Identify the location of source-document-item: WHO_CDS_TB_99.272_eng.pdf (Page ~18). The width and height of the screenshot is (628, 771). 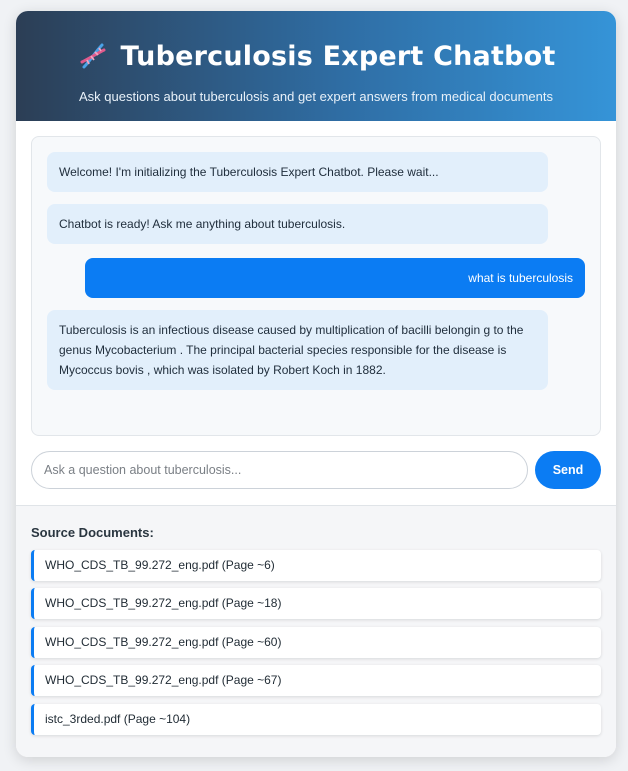
(316, 603).